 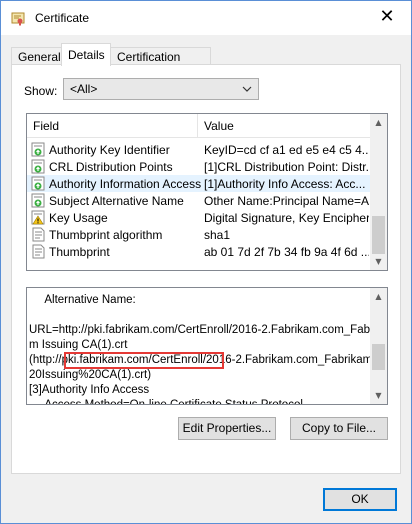 I want to click on field-value: sha1, so click(x=217, y=235).